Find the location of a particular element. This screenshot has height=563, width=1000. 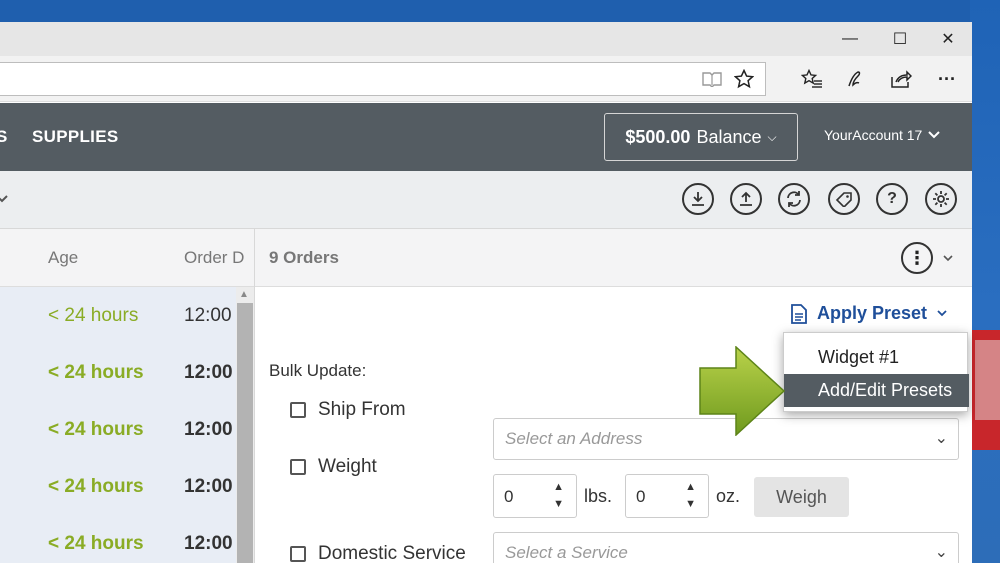

oz-unit: oz. is located at coordinates (728, 496).